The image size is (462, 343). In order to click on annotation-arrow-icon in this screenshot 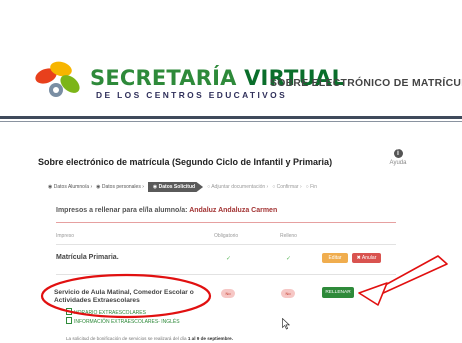, I will do `click(403, 280)`.